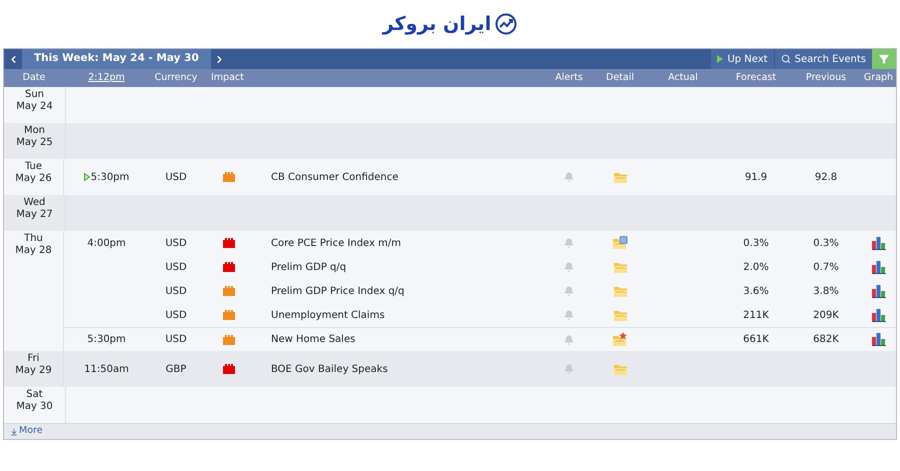 Image resolution: width=900 pixels, height=471 pixels. Describe the element at coordinates (14, 432) in the screenshot. I see `download-arrow-icon` at that location.